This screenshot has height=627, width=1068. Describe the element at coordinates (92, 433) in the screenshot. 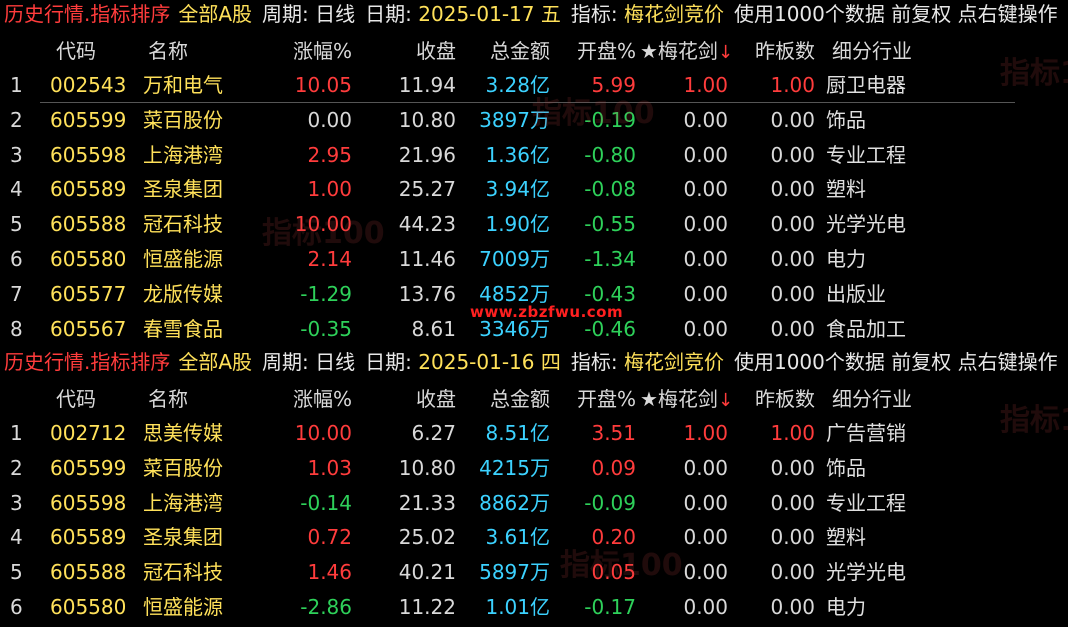

I see `stock-code-cell: 002712` at that location.